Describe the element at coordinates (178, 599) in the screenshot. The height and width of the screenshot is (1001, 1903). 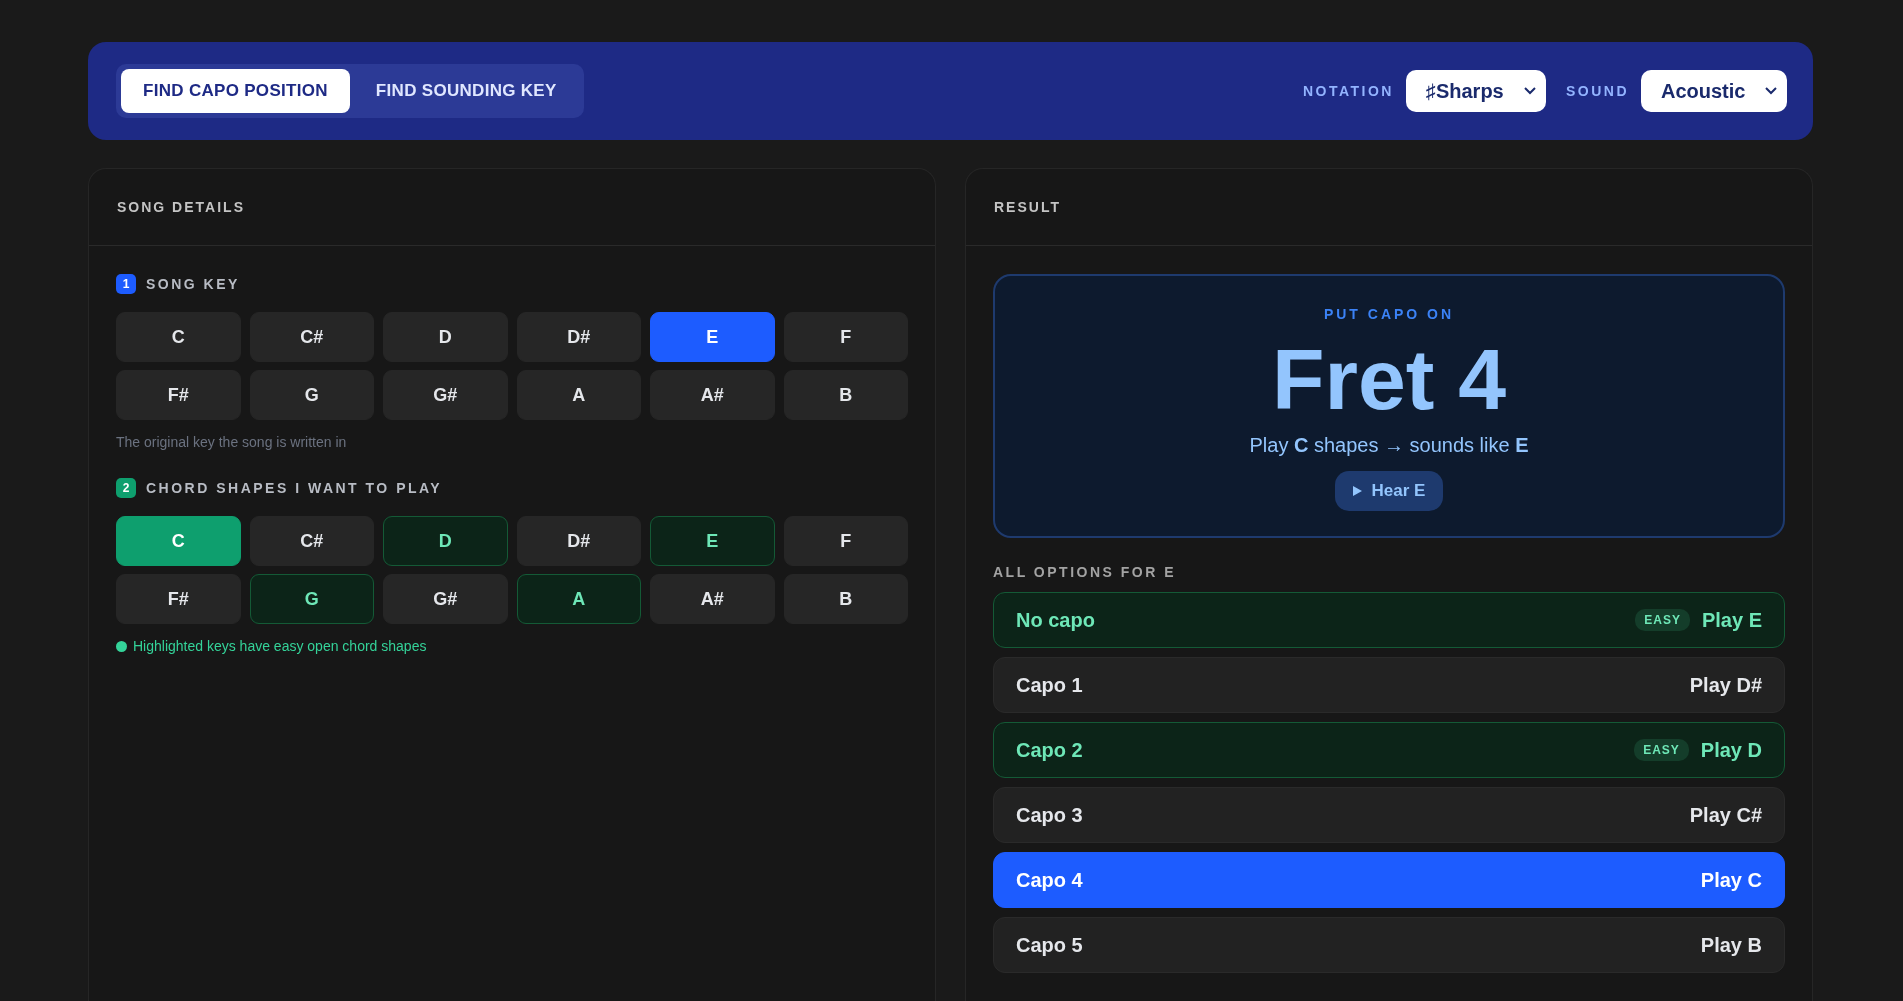
I see `chord-key-button: F#` at that location.